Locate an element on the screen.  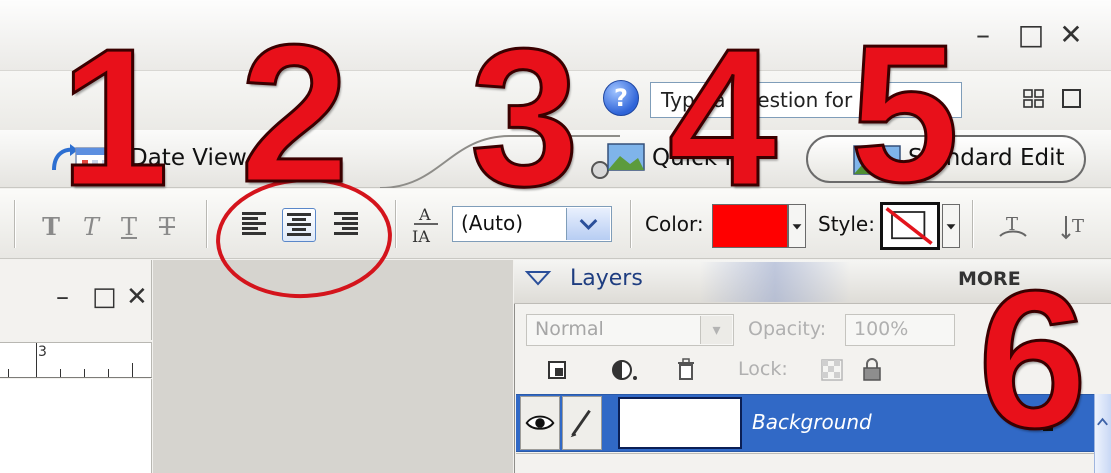
callout-number: 3 is located at coordinates (524, 117).